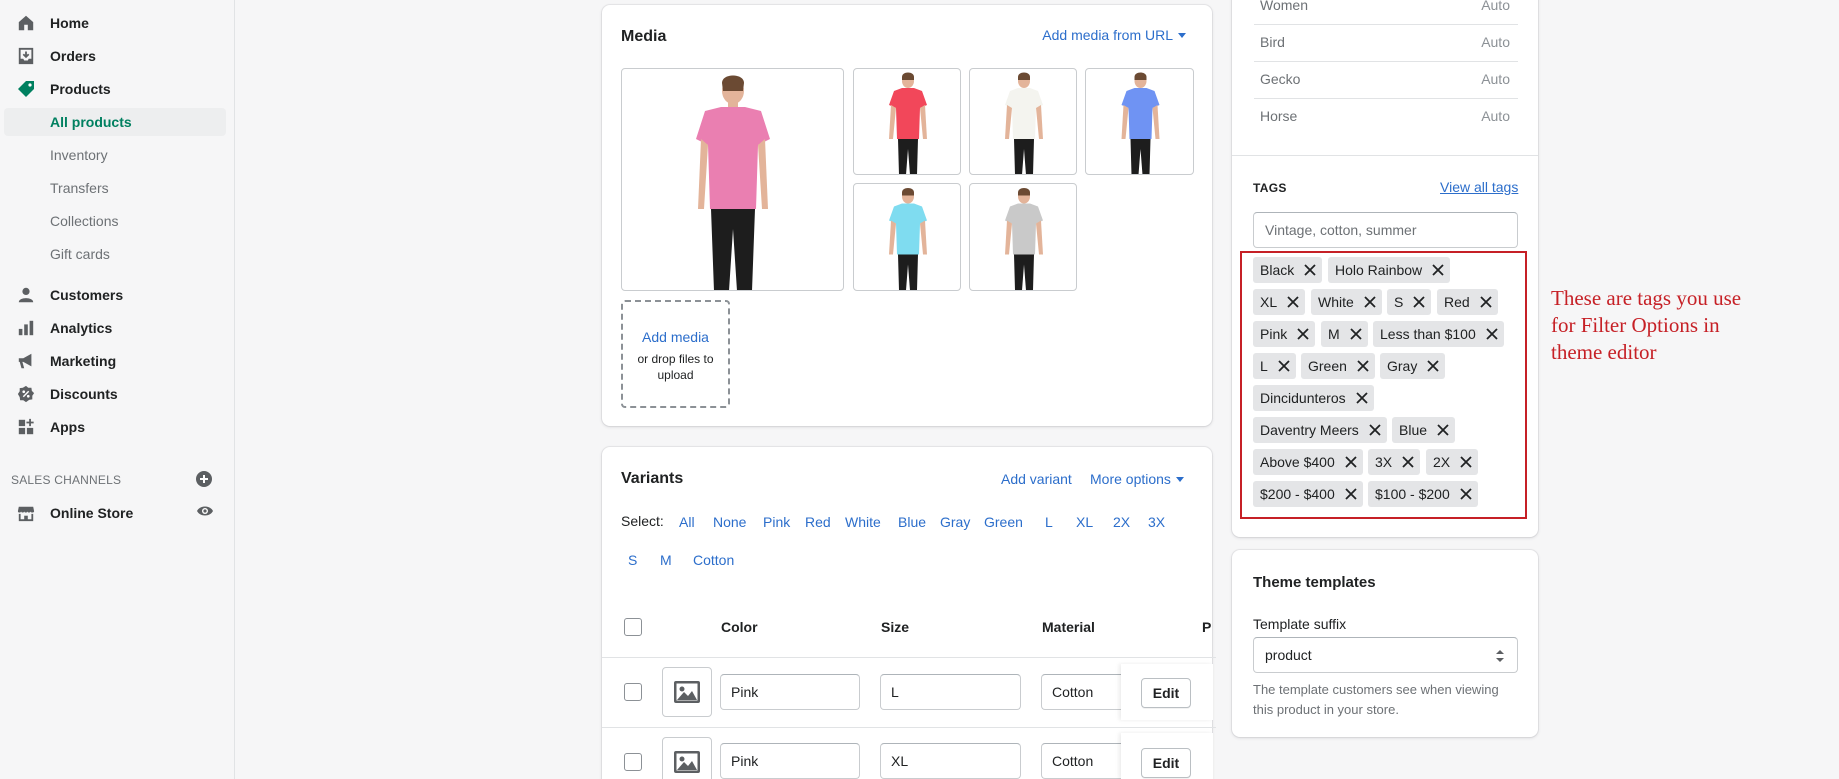  I want to click on nav-discounts: Discounts, so click(116, 394).